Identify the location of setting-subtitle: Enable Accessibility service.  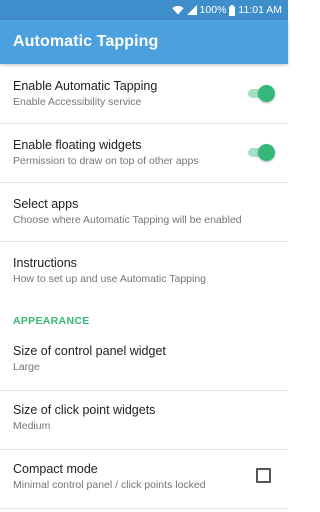
(77, 102).